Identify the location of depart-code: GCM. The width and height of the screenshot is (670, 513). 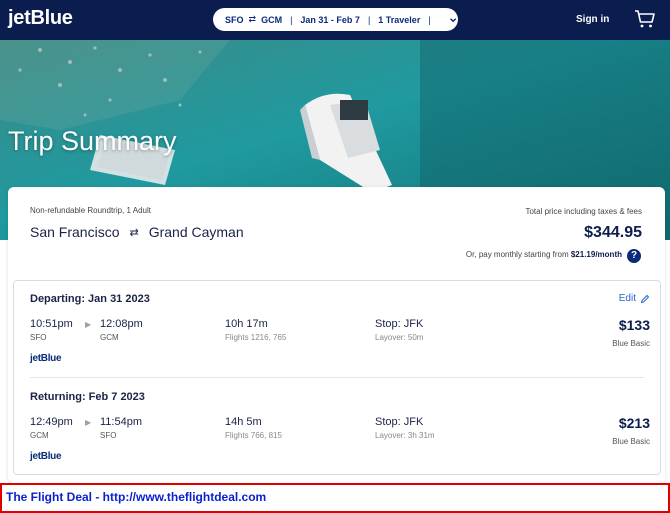
(39, 435).